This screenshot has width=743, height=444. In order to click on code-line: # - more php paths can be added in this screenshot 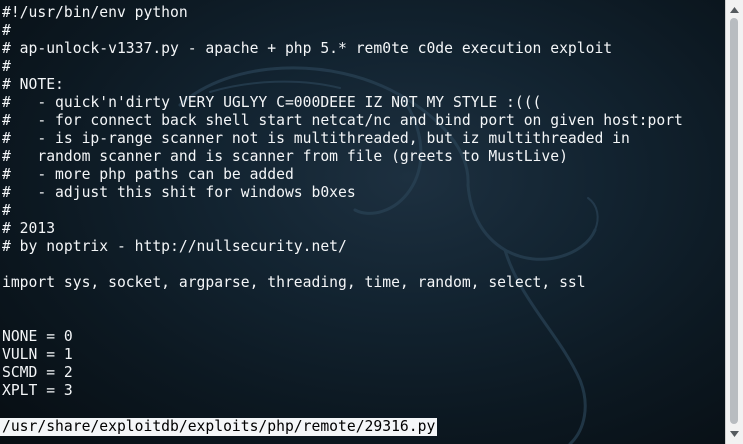, I will do `click(148, 174)`.